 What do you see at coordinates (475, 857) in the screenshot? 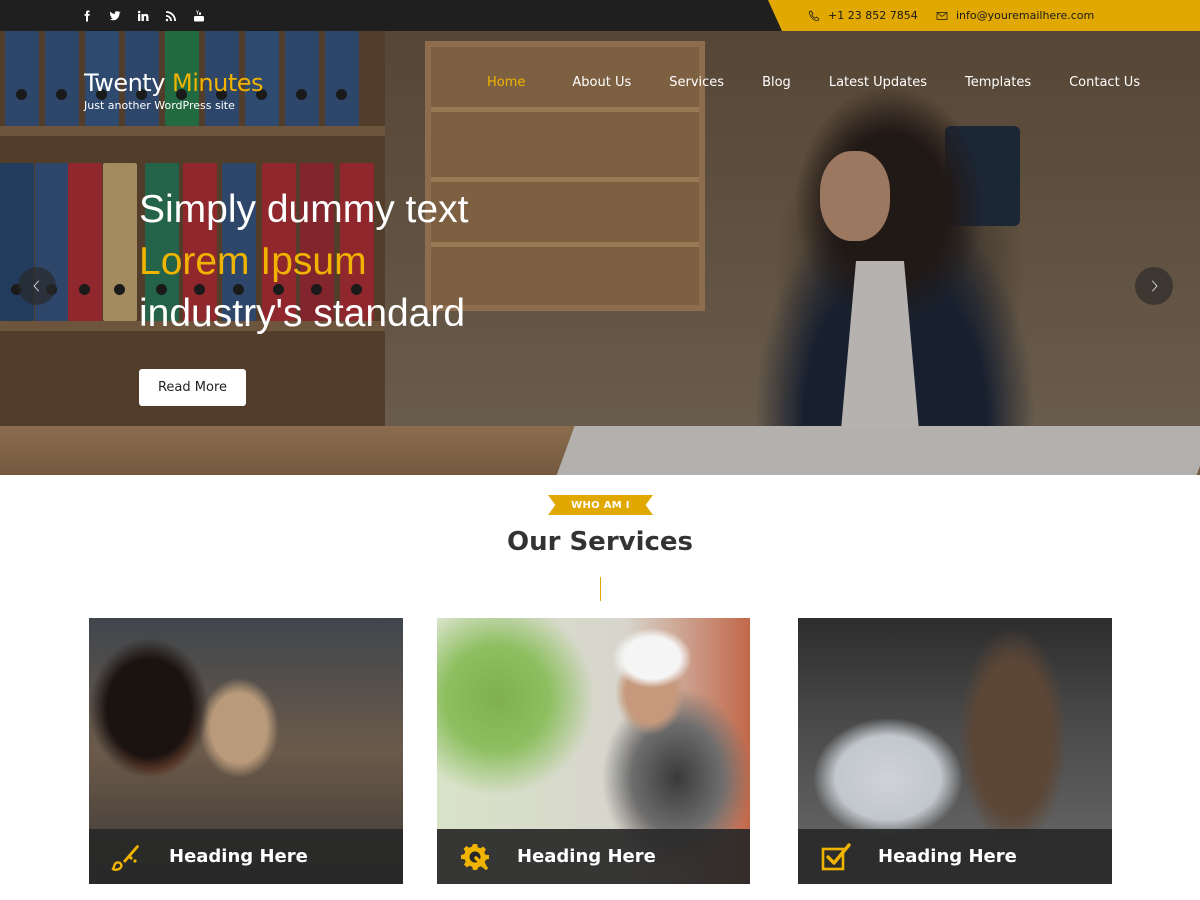
I see `gear-wrench-icon` at bounding box center [475, 857].